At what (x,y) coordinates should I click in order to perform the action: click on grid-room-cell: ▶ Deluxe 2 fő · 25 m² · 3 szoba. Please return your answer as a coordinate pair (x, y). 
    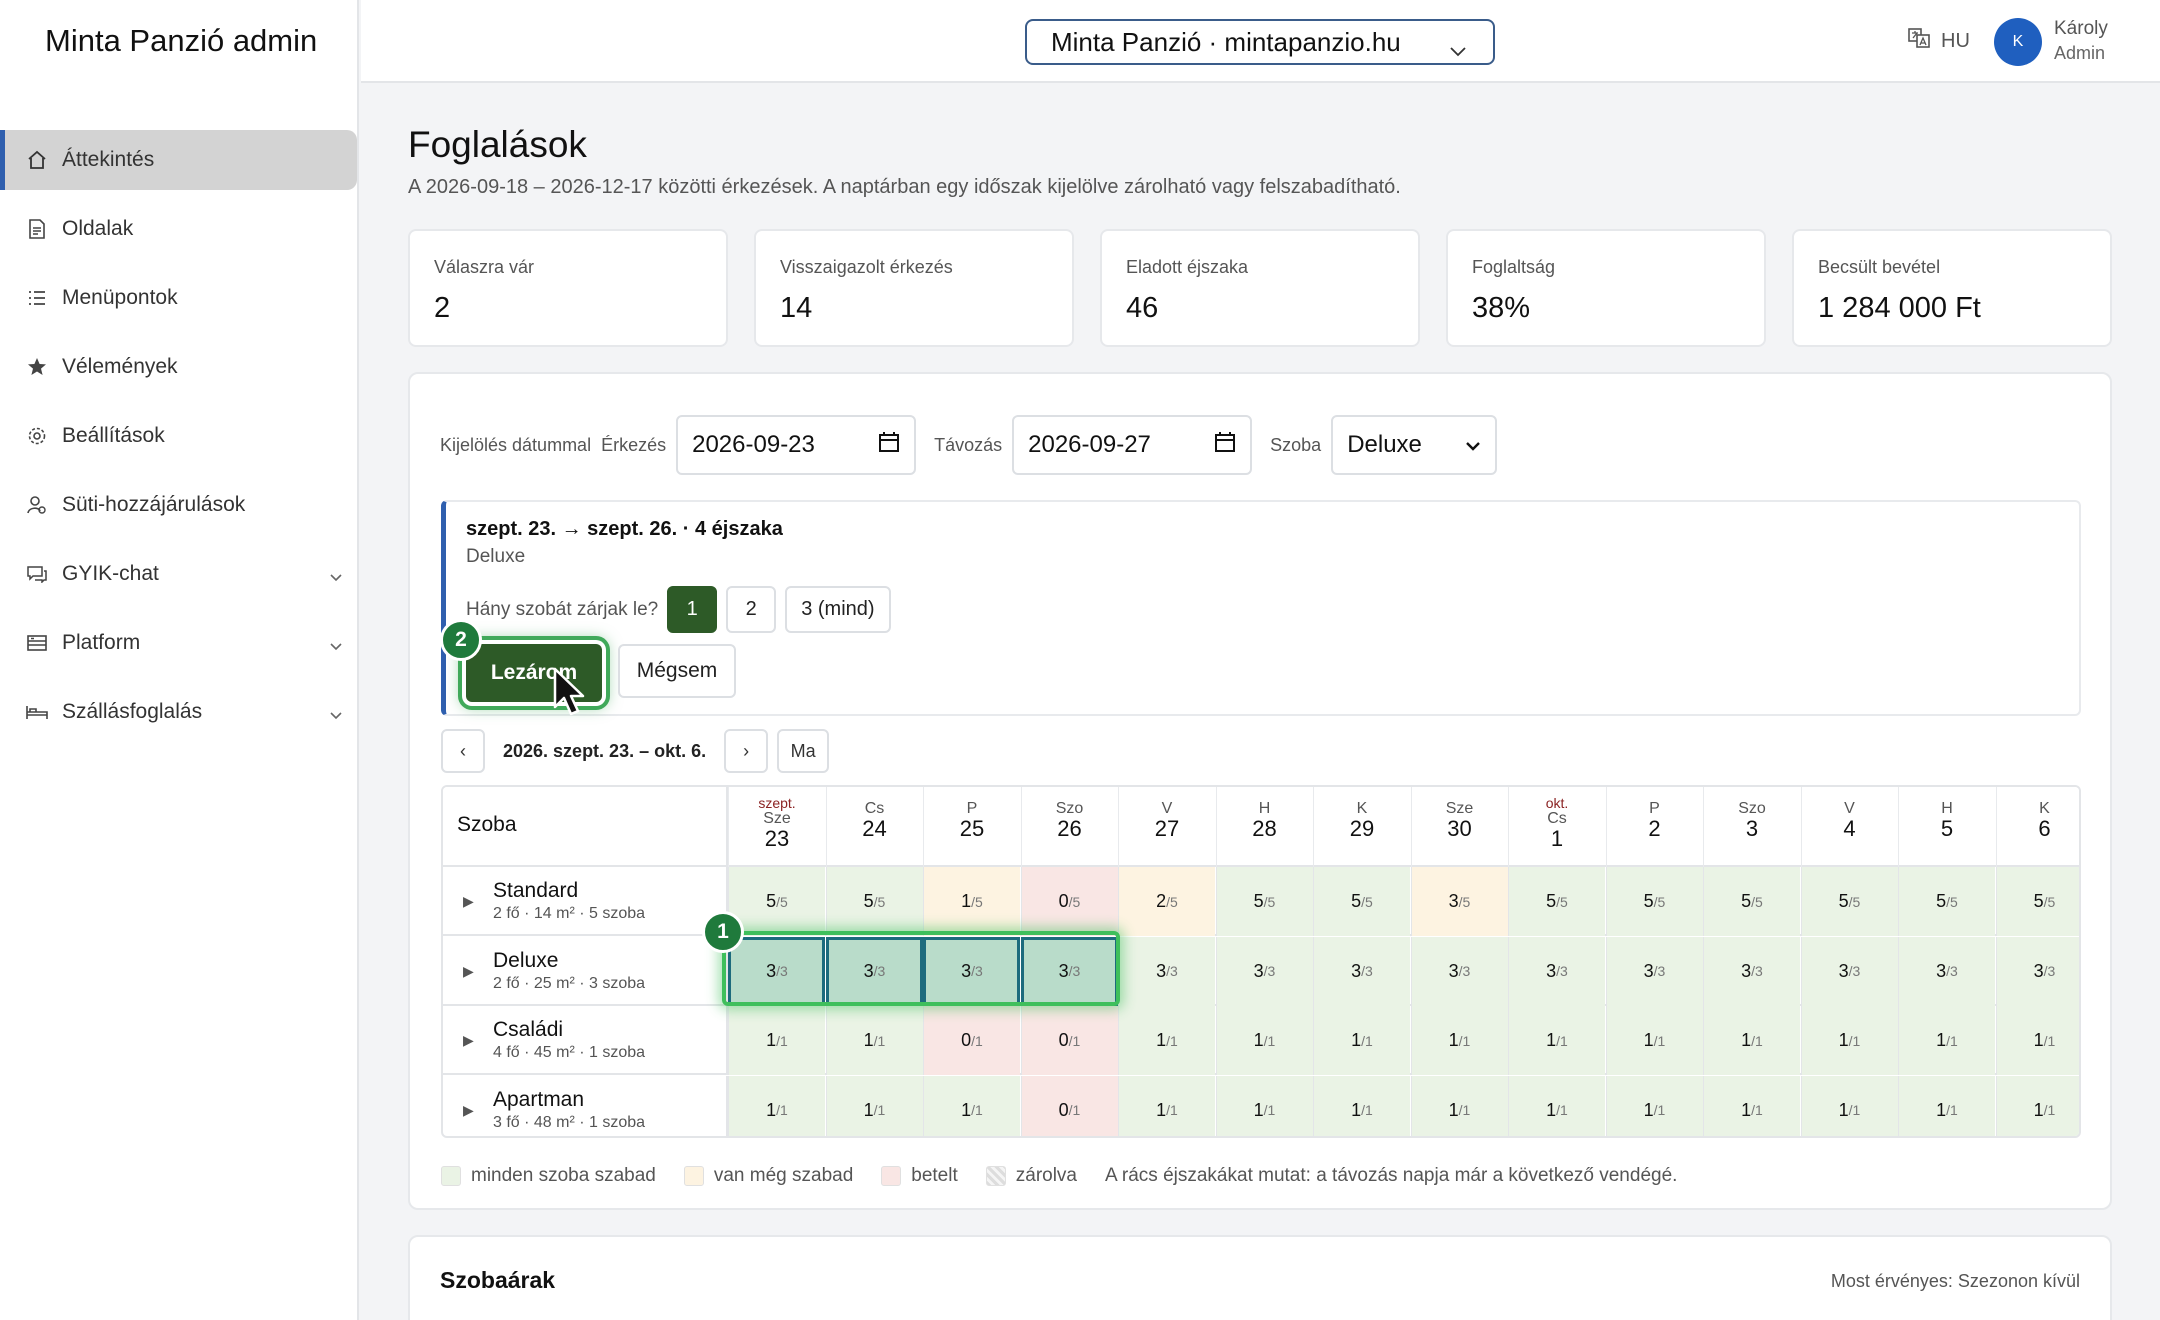
    Looking at the image, I should click on (585, 971).